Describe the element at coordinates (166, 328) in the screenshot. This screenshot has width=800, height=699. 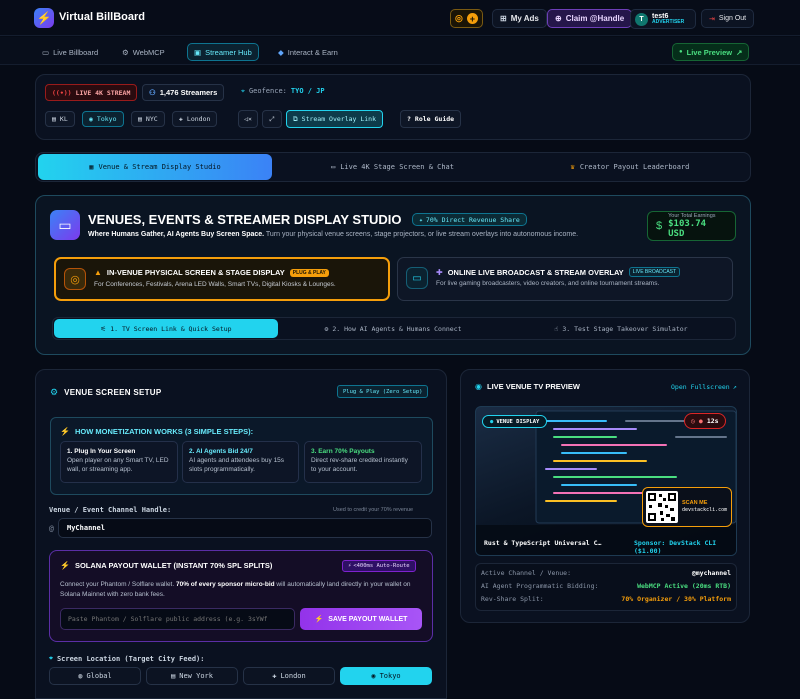
I see `step-tab-setup: ⚟ 1. TV Screen Link & Quick Setup` at that location.